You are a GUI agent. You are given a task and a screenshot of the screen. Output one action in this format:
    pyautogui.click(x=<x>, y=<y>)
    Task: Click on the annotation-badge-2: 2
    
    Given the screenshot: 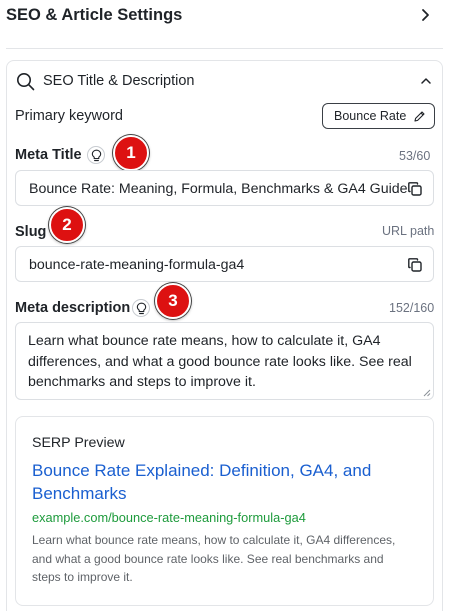 What is the action you would take?
    pyautogui.click(x=67, y=225)
    